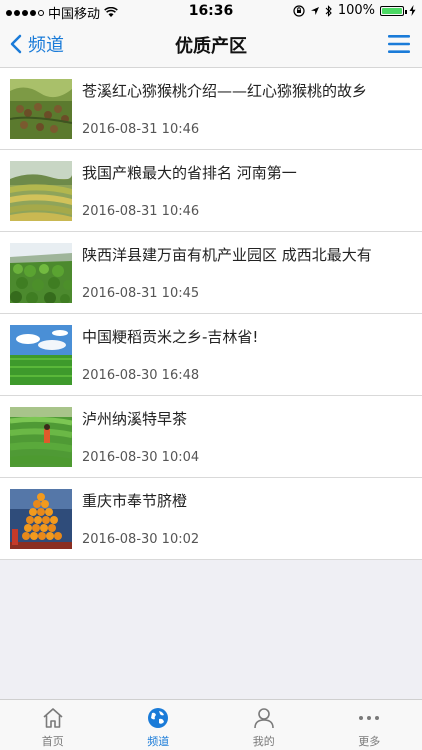 The image size is (422, 750). Describe the element at coordinates (135, 419) in the screenshot. I see `article-title: 泸州纳溪特早茶` at that location.